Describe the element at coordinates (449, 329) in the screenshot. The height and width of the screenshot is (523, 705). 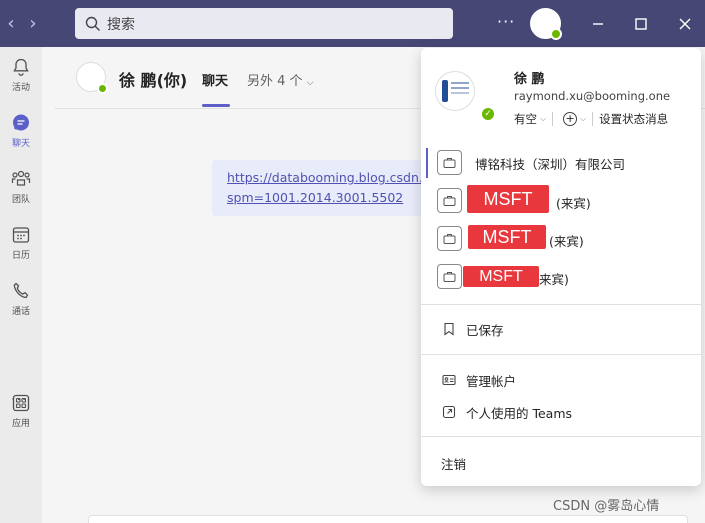
I see `bookmark-icon` at that location.